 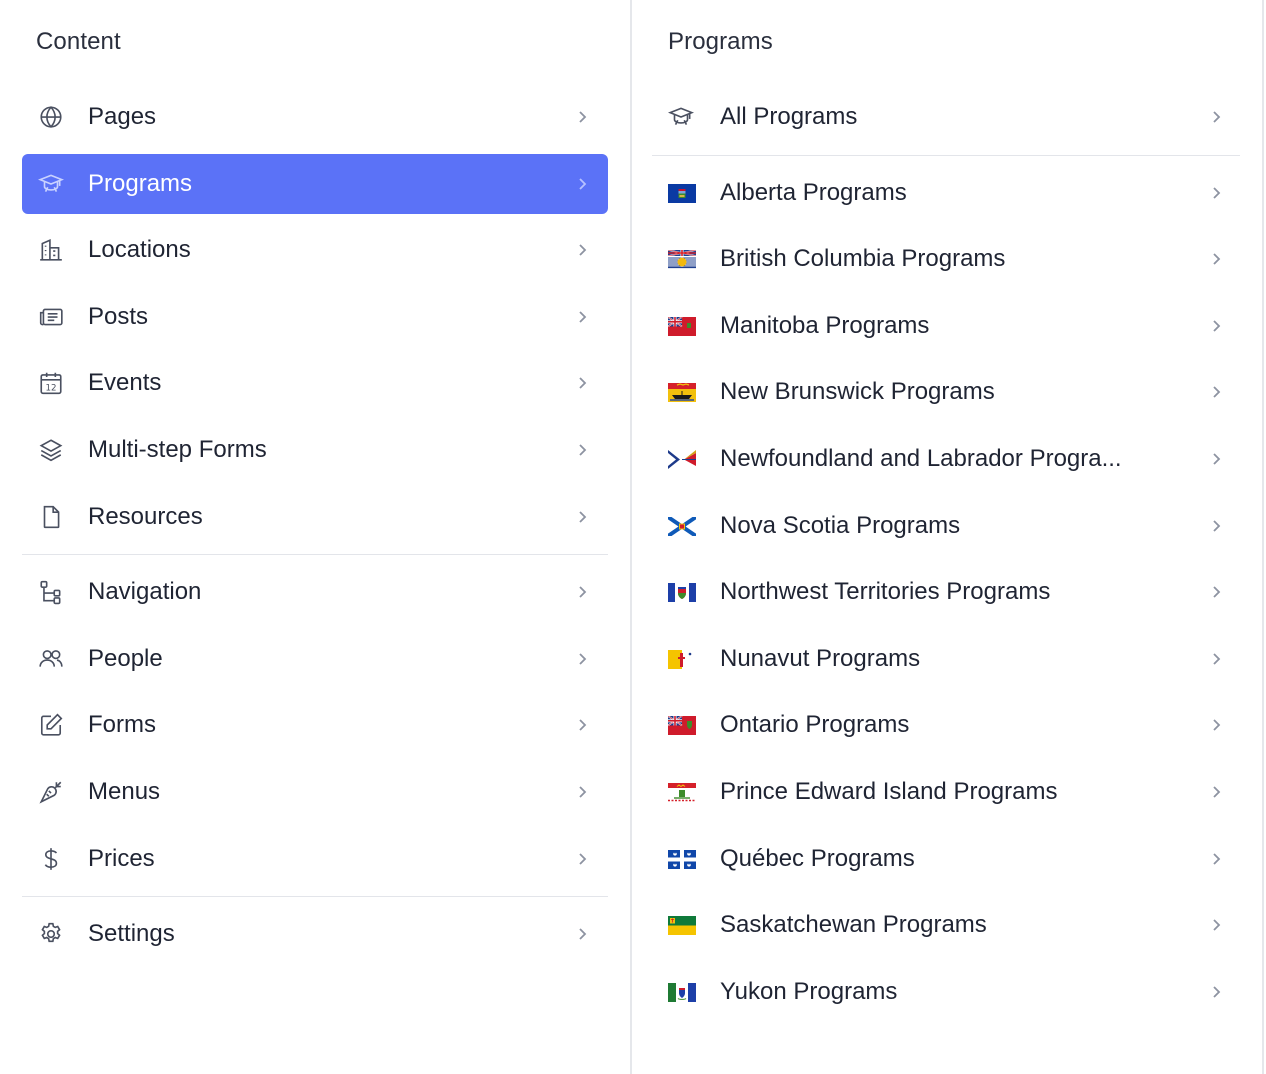 What do you see at coordinates (853, 924) in the screenshot?
I see `submenu-item-label: Saskatchewan Programs` at bounding box center [853, 924].